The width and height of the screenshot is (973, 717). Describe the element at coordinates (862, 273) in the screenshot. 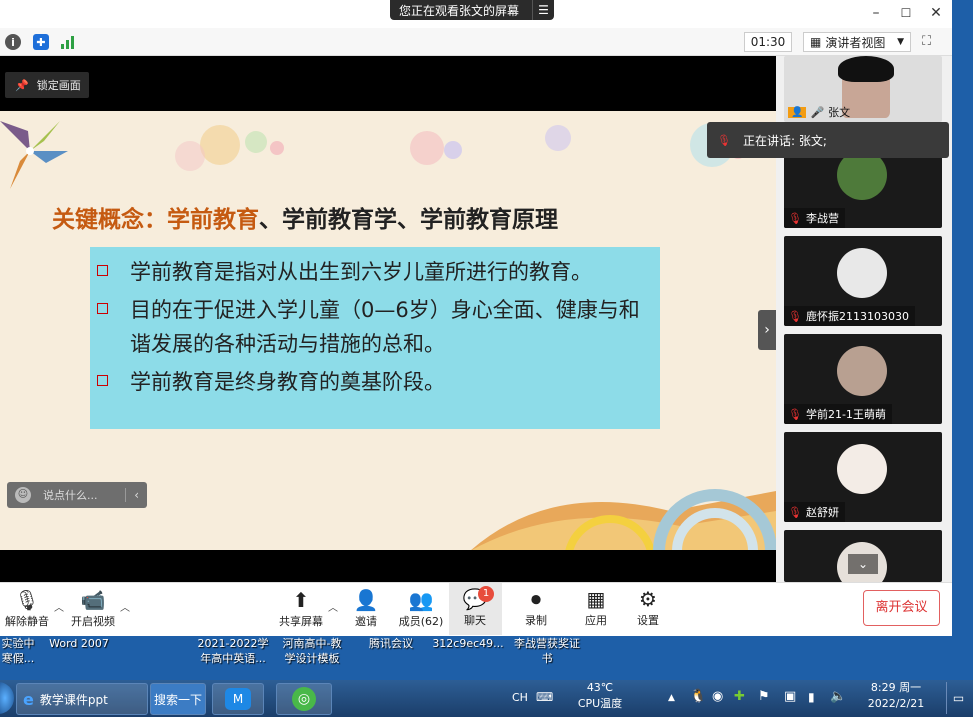

I see `avatar` at that location.